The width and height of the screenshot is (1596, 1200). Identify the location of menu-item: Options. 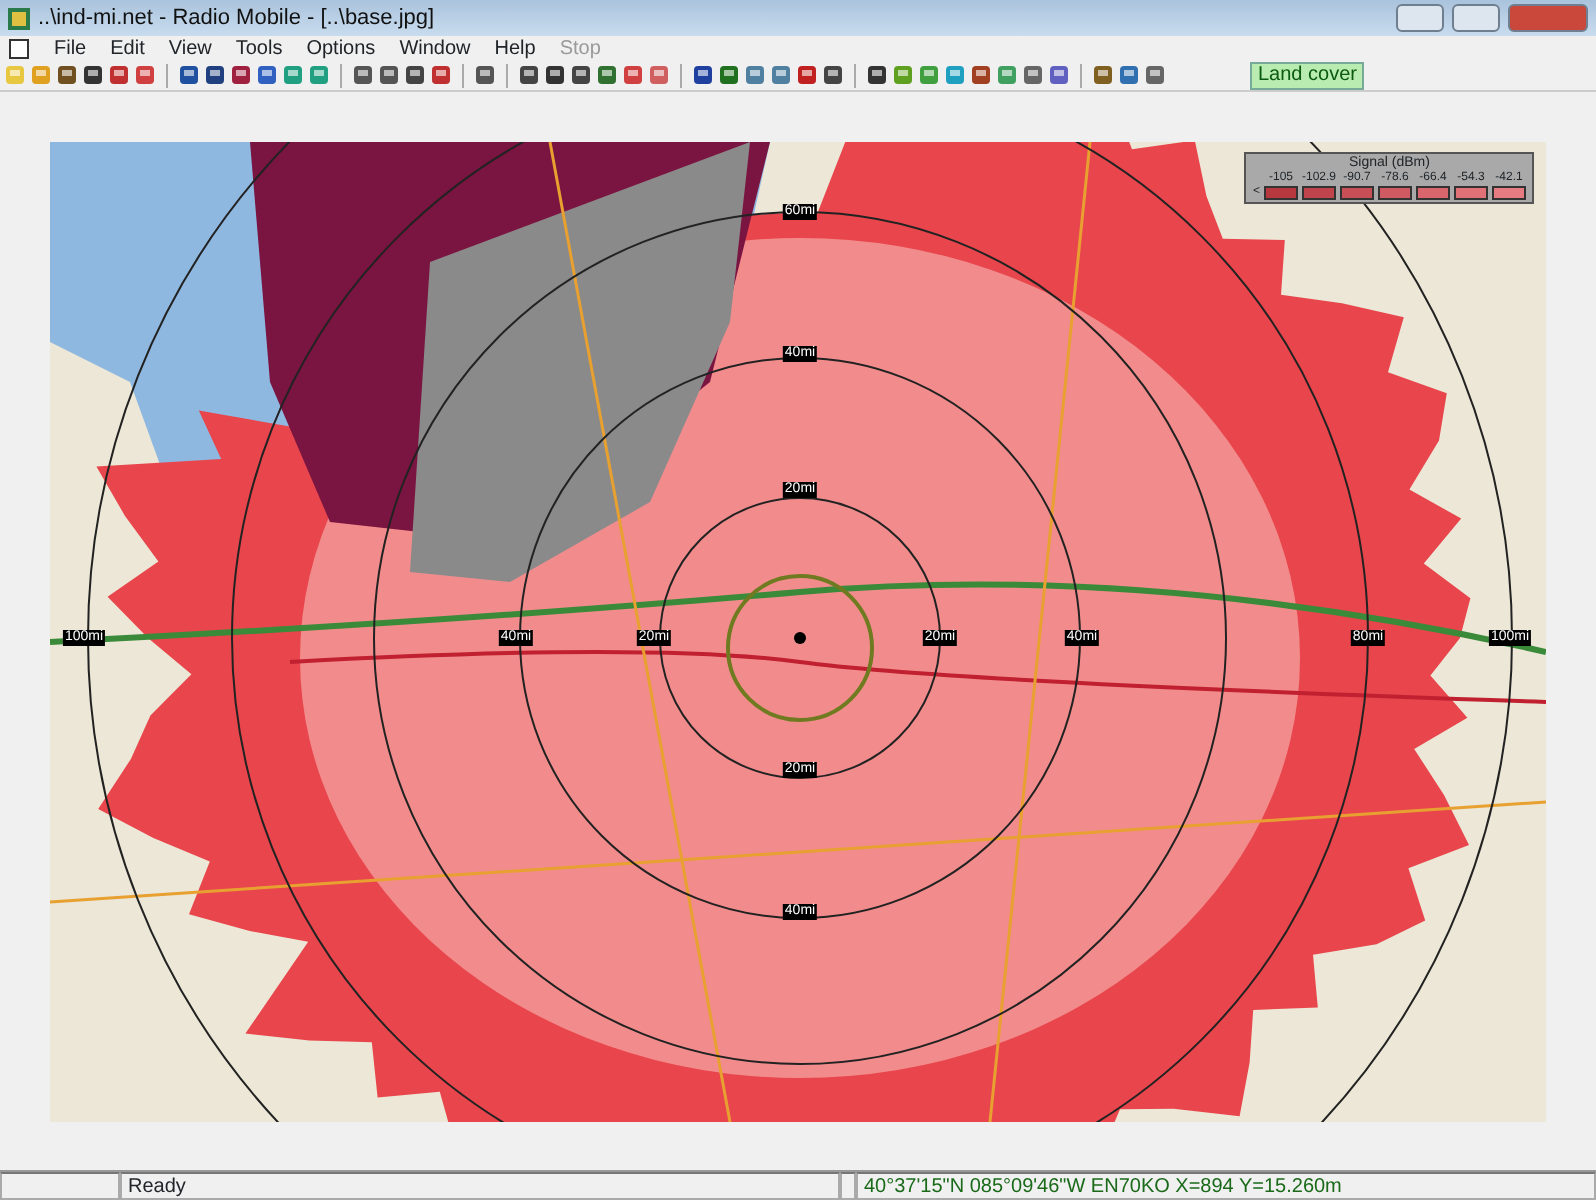
(341, 48).